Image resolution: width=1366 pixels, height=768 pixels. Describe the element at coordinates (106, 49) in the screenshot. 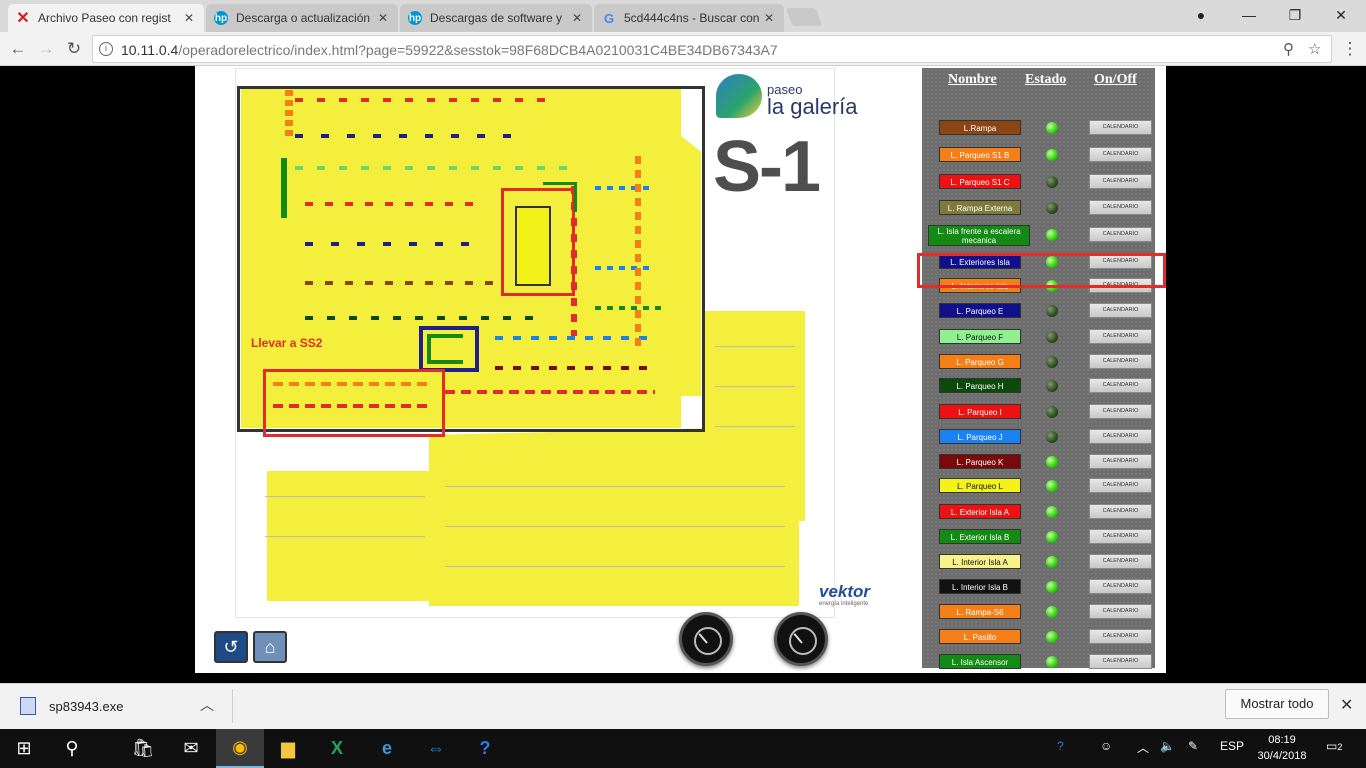

I see `info-icon: i` at that location.